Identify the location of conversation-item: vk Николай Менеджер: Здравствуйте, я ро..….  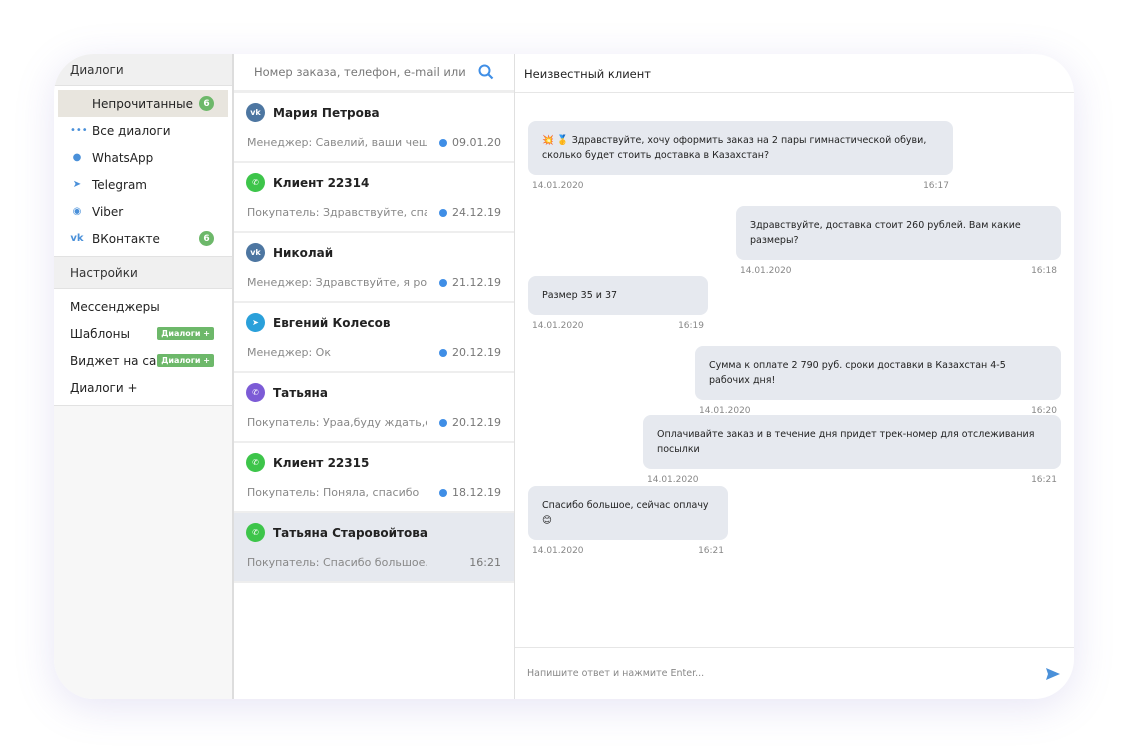
(374, 268).